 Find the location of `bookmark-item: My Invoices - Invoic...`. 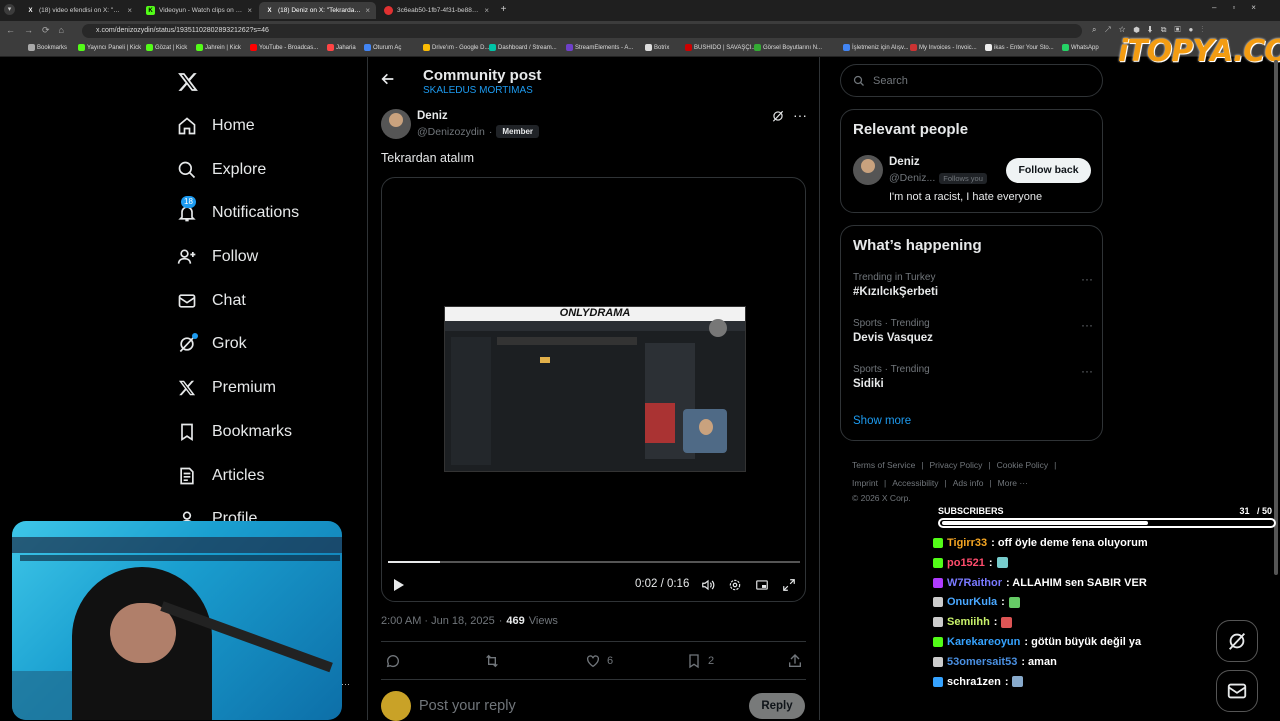

bookmark-item: My Invoices - Invoic... is located at coordinates (943, 47).